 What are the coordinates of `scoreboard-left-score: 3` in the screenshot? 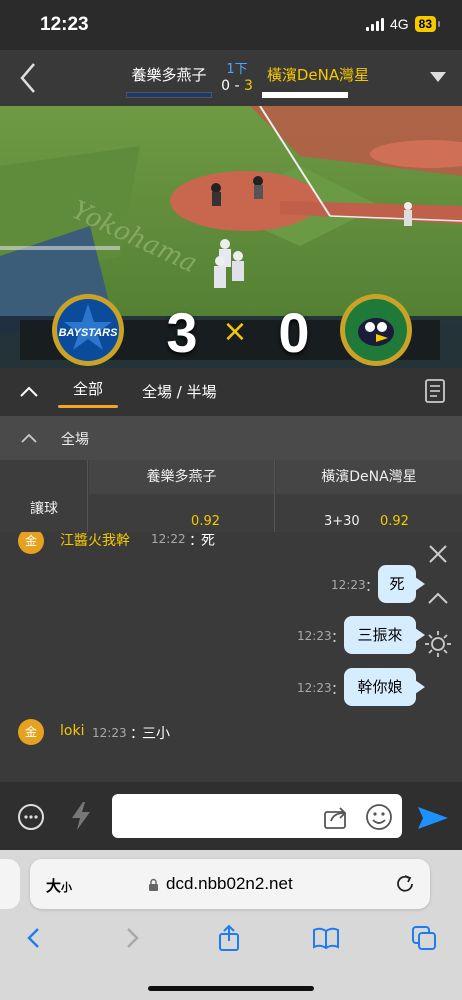 It's located at (182, 332).